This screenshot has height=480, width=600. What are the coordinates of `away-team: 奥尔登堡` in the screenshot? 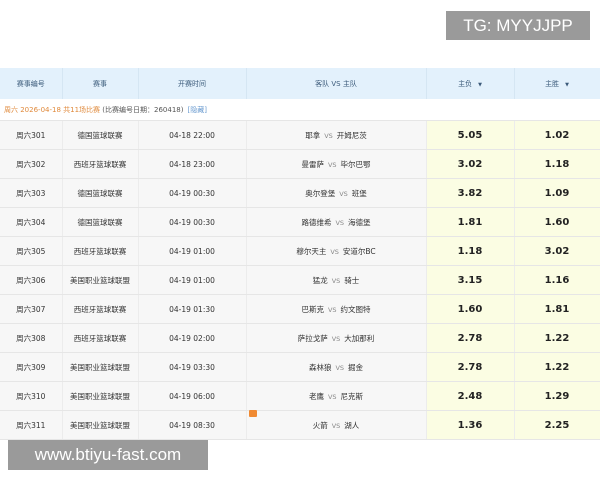 It's located at (320, 193).